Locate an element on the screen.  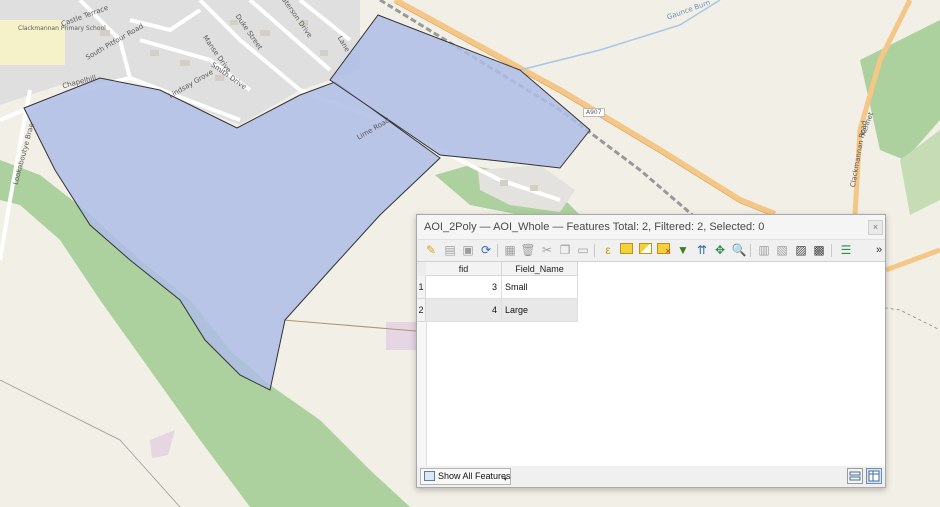
pan-to-selection-icon: ✥ is located at coordinates (720, 250).